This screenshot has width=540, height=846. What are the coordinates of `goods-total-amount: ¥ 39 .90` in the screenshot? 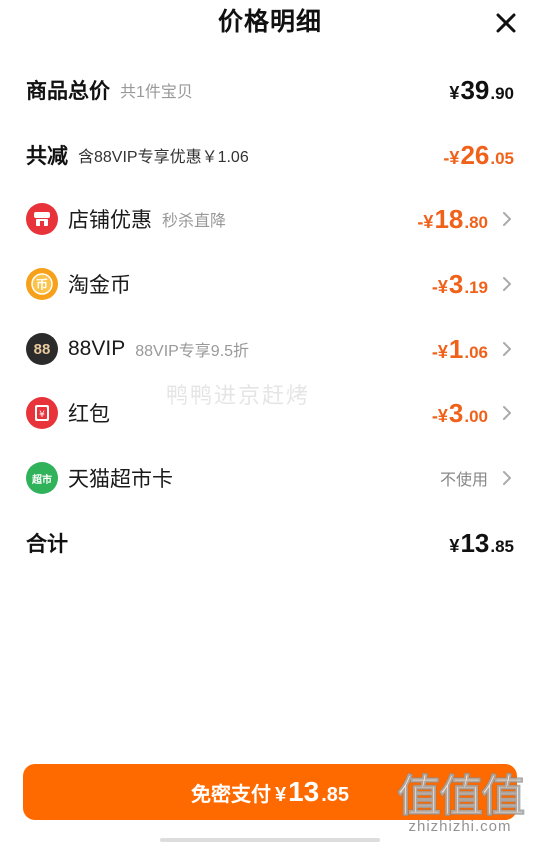 It's located at (481, 90).